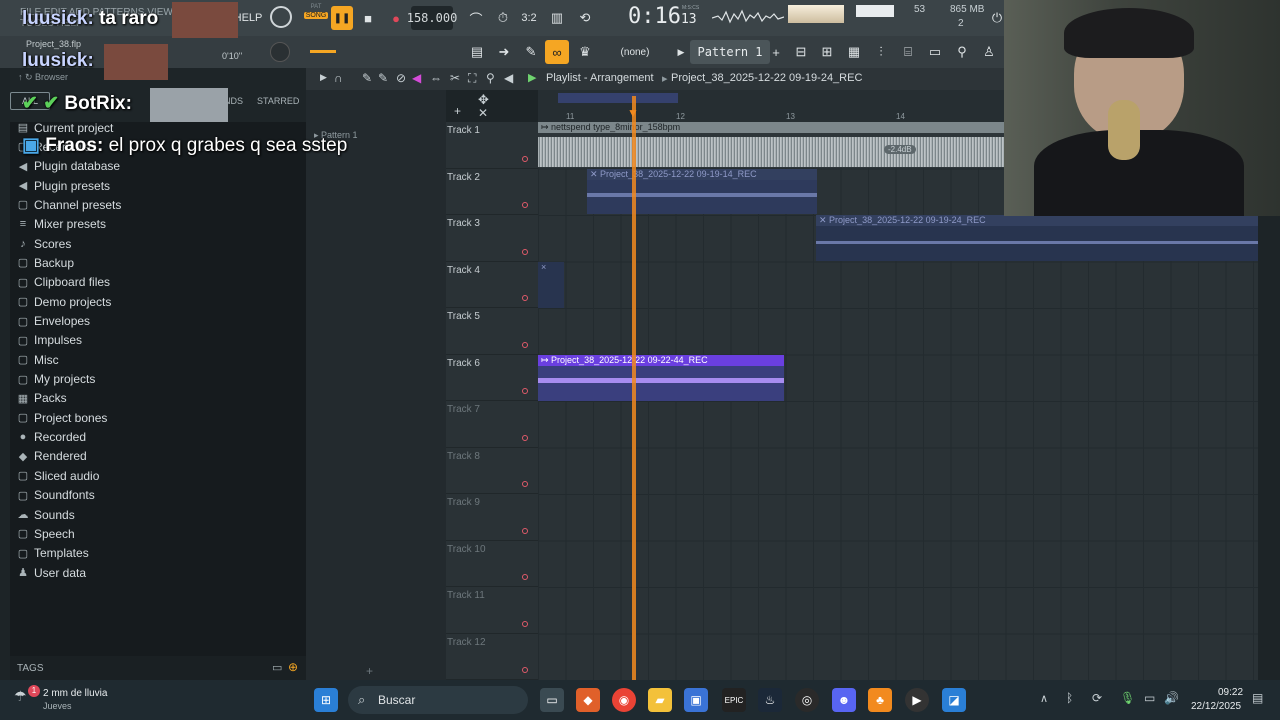  Describe the element at coordinates (492, 192) in the screenshot. I see `track-header: Track 2` at that location.